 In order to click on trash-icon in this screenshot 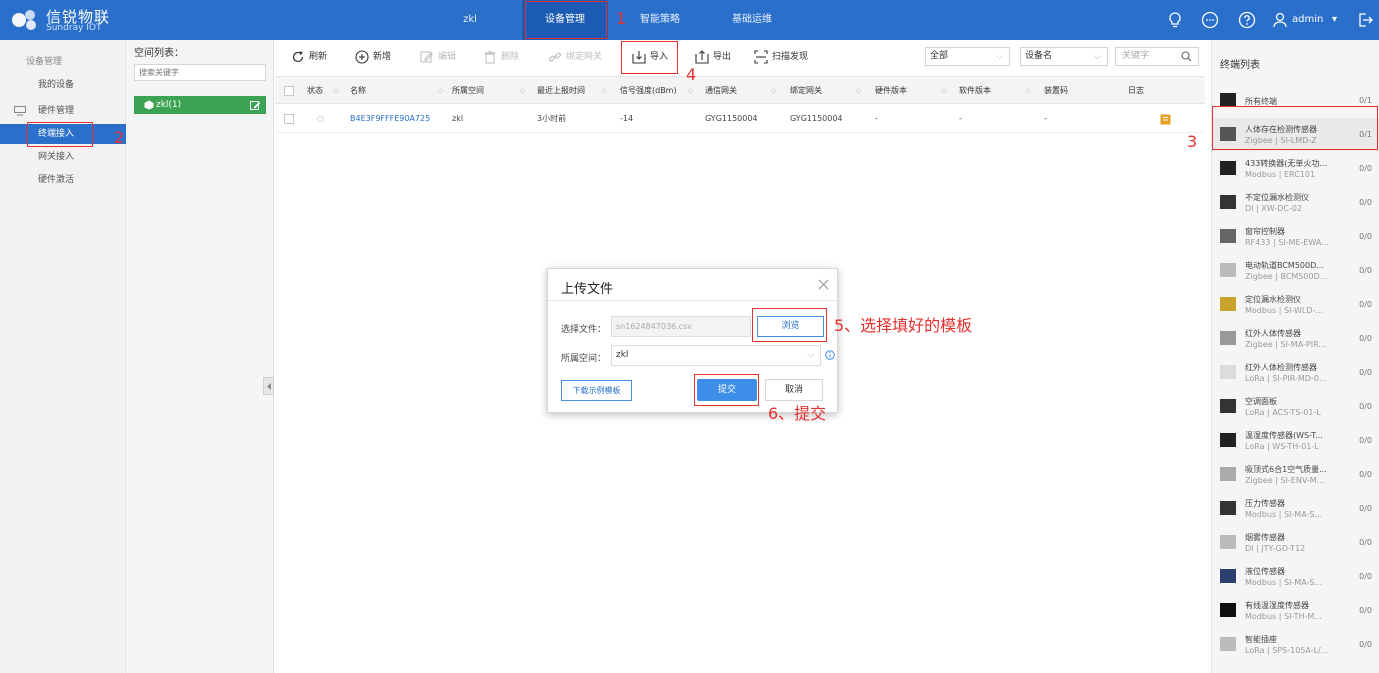, I will do `click(490, 57)`.